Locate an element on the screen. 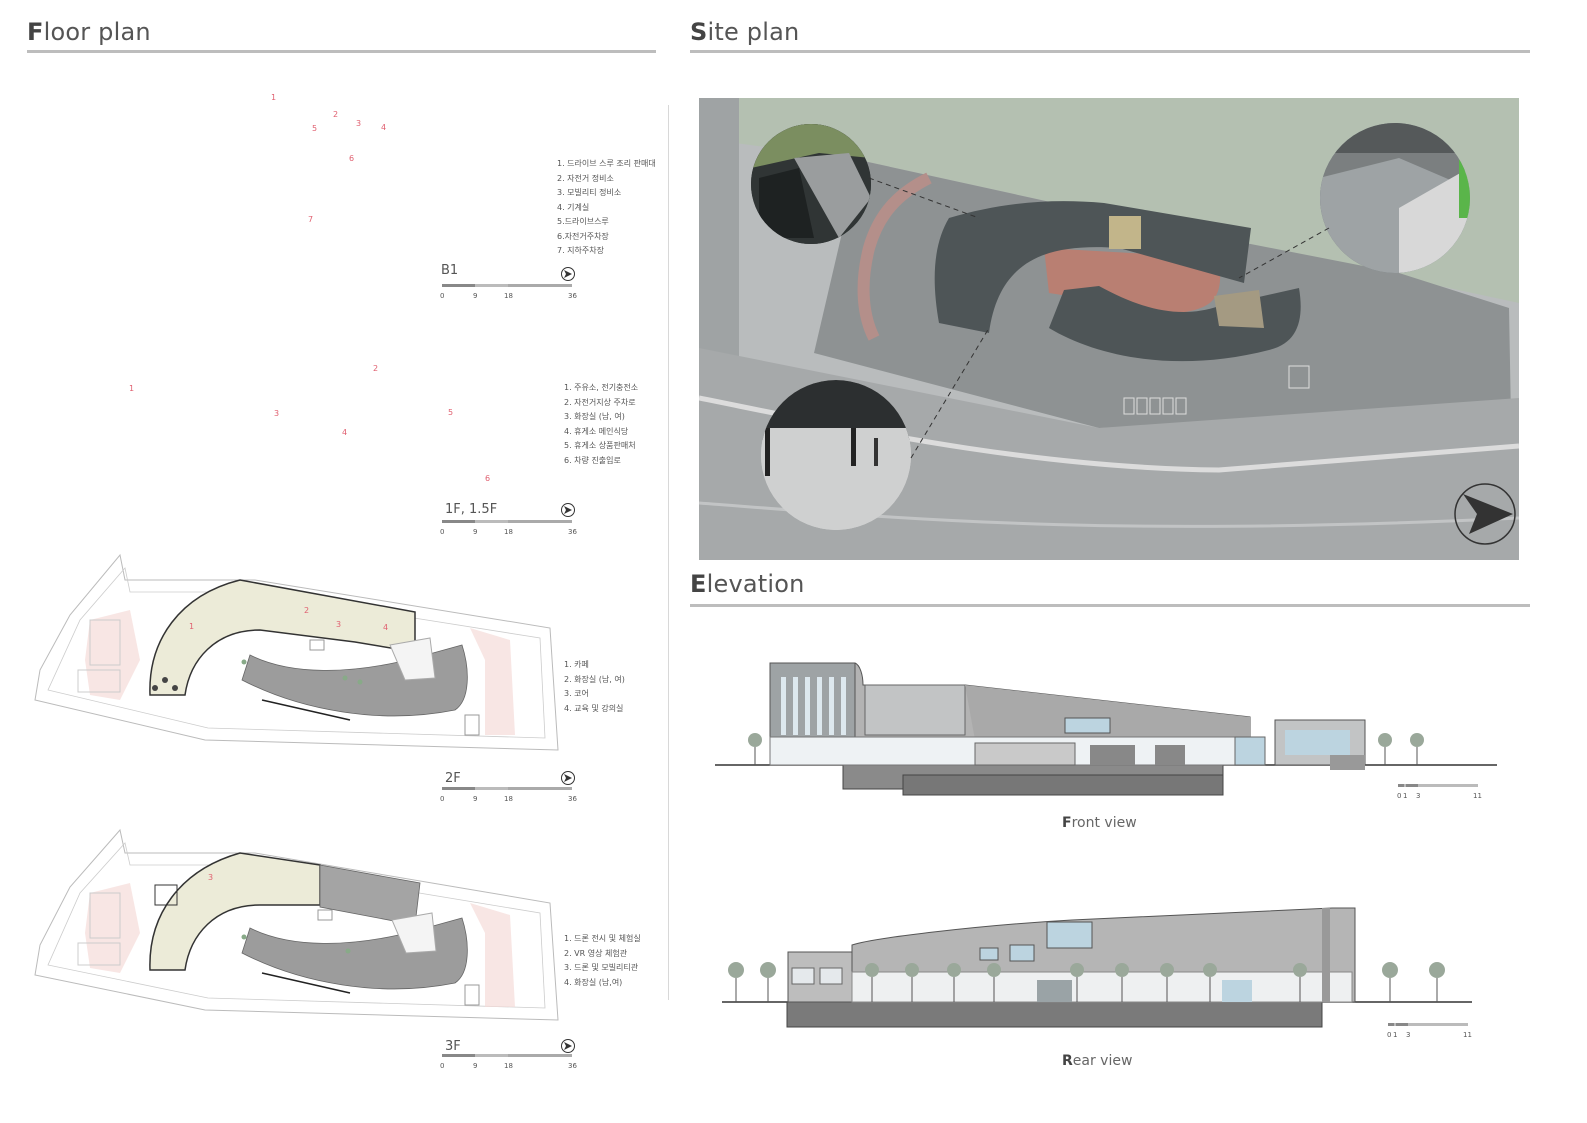 This screenshot has height=1123, width=1587. f1-number: 6 is located at coordinates (488, 478).